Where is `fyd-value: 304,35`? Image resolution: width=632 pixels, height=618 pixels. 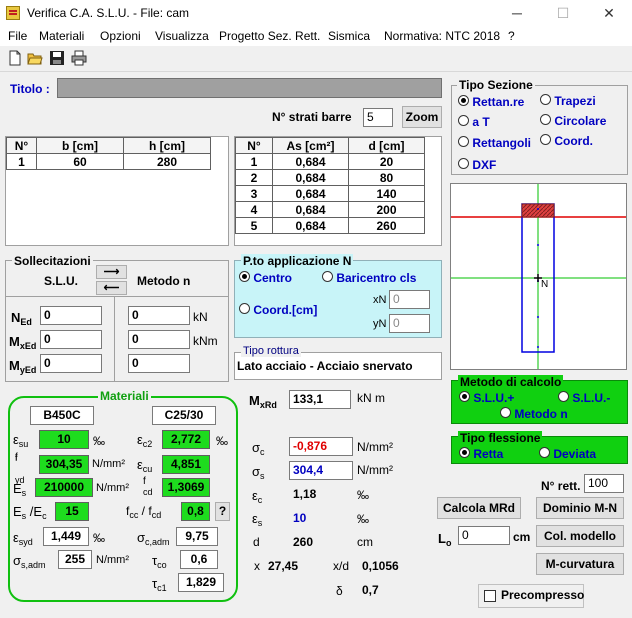
fyd-value: 304,35 is located at coordinates (64, 464).